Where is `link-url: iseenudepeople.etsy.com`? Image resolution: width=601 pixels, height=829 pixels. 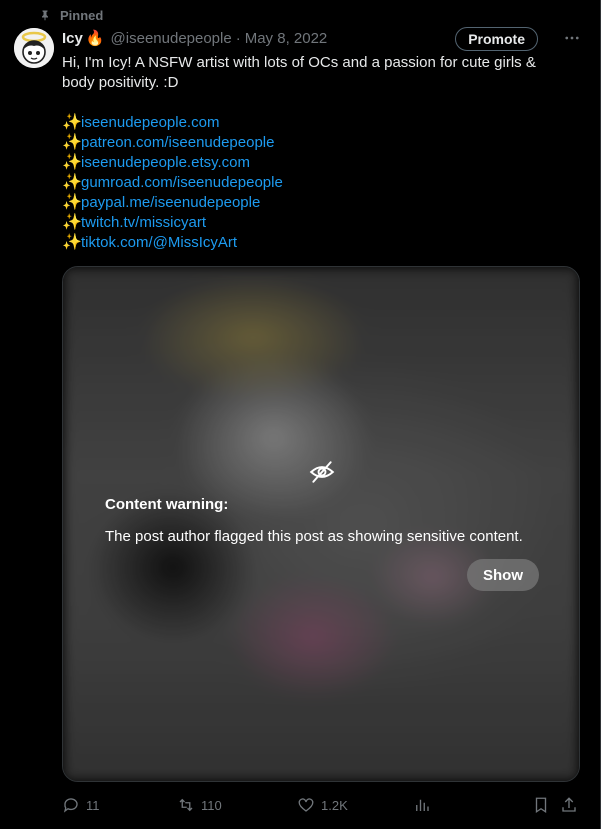 link-url: iseenudepeople.etsy.com is located at coordinates (165, 163).